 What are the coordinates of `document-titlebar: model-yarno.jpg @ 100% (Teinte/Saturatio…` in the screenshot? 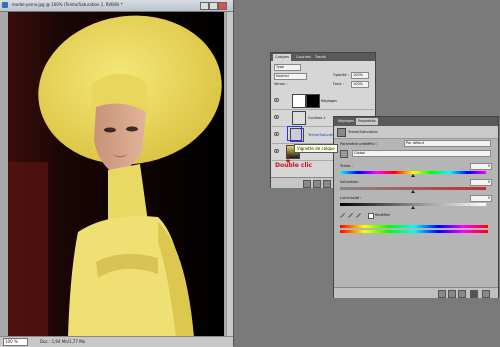 It's located at (116, 6).